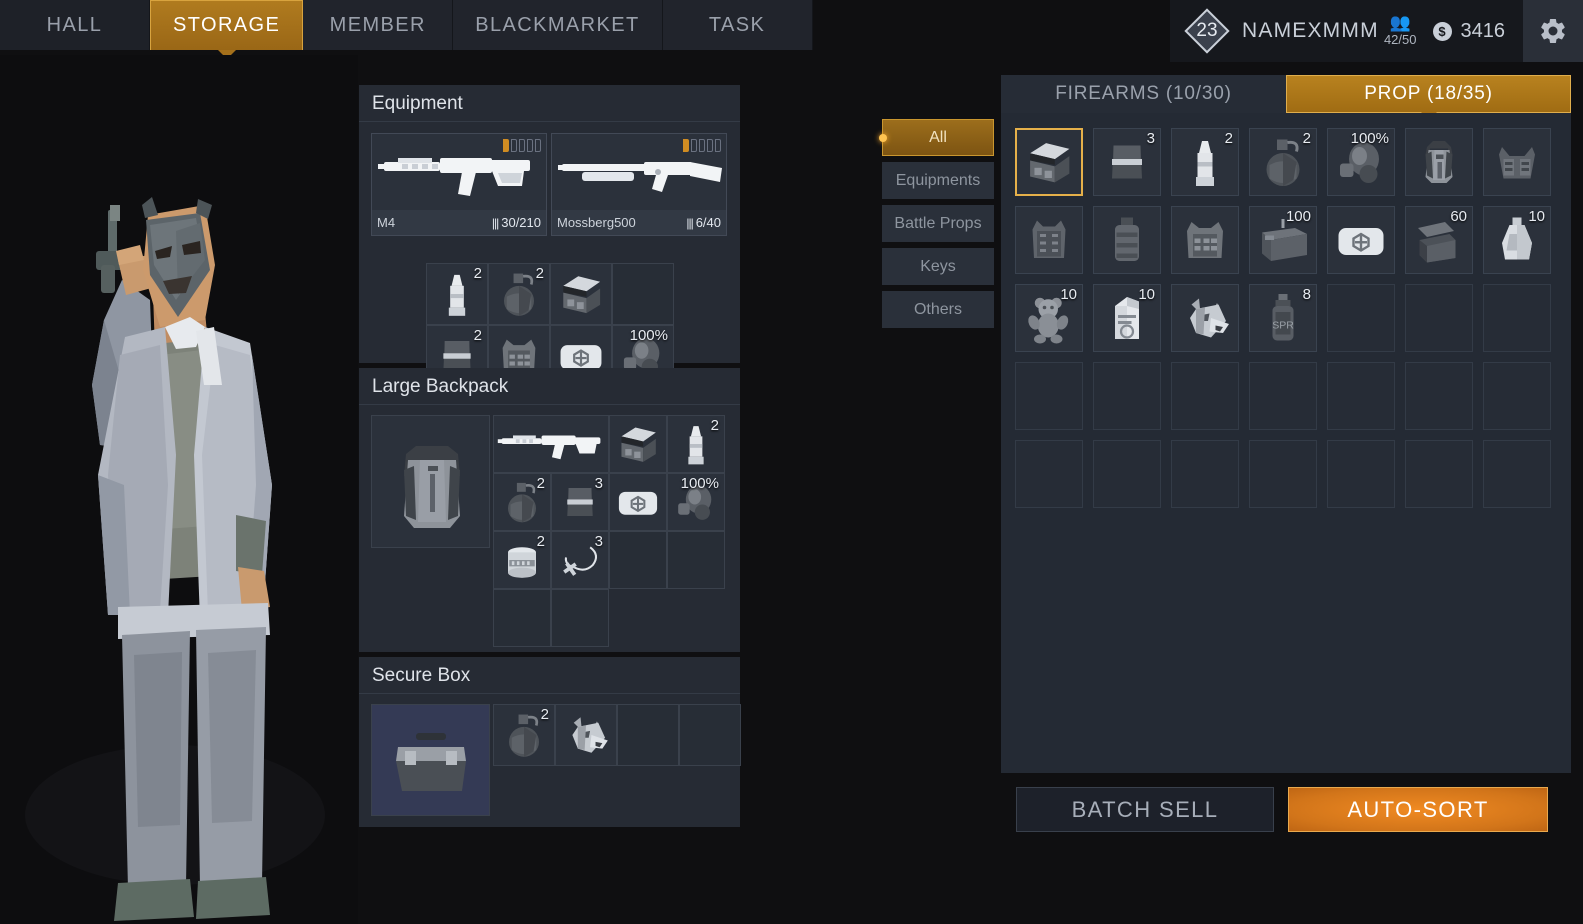  I want to click on backpack-container-slot, so click(430, 481).